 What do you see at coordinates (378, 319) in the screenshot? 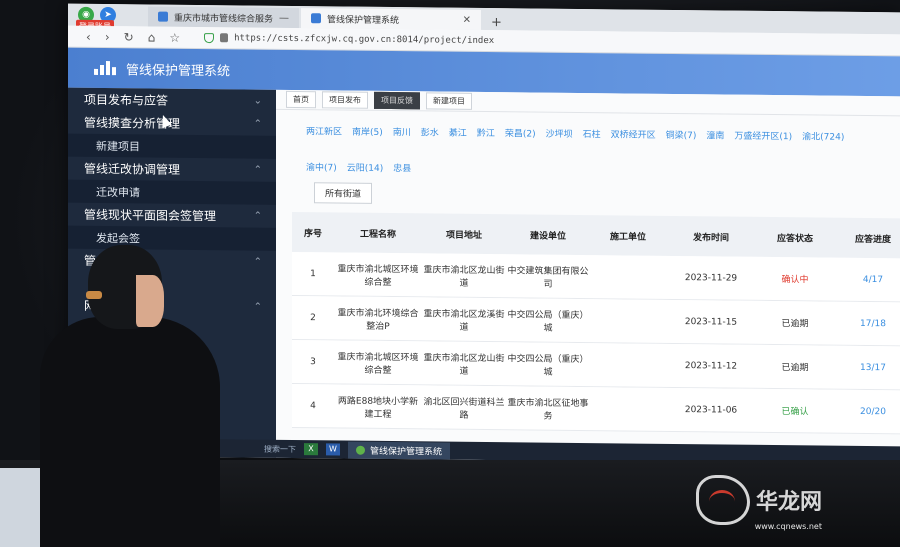
I see `cell-name: 重庆市渝北环境综合整治P` at bounding box center [378, 319].